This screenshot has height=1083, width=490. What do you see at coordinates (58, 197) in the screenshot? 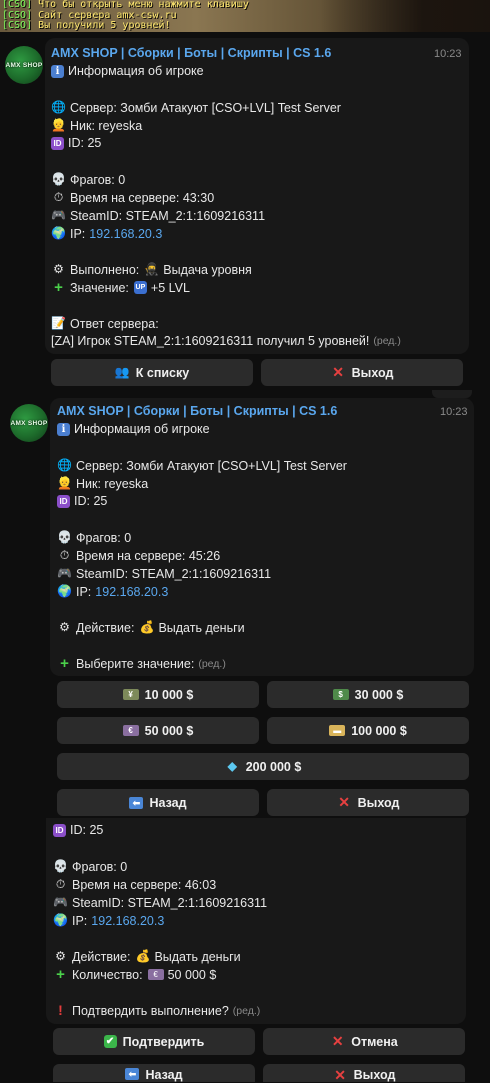
I see `stopwatch-icon: ⏱` at bounding box center [58, 197].